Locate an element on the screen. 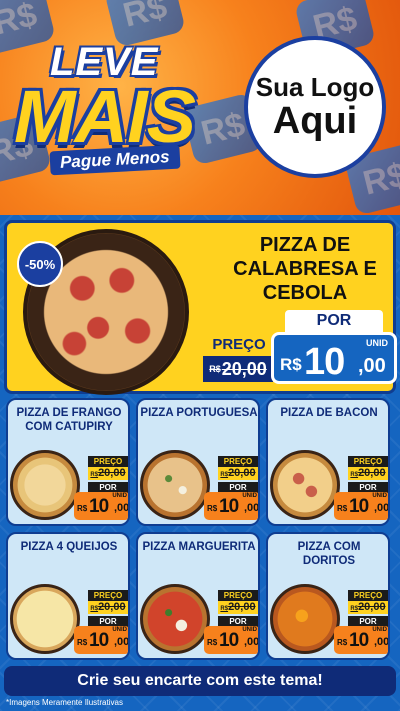 This screenshot has height=711, width=400. product-name: PIZZA DE FRANGO COM CATUPIRY is located at coordinates (69, 420).